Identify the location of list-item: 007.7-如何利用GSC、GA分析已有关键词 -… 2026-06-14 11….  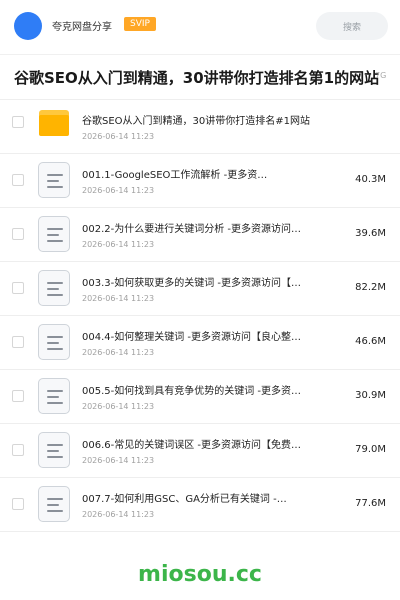
(200, 505).